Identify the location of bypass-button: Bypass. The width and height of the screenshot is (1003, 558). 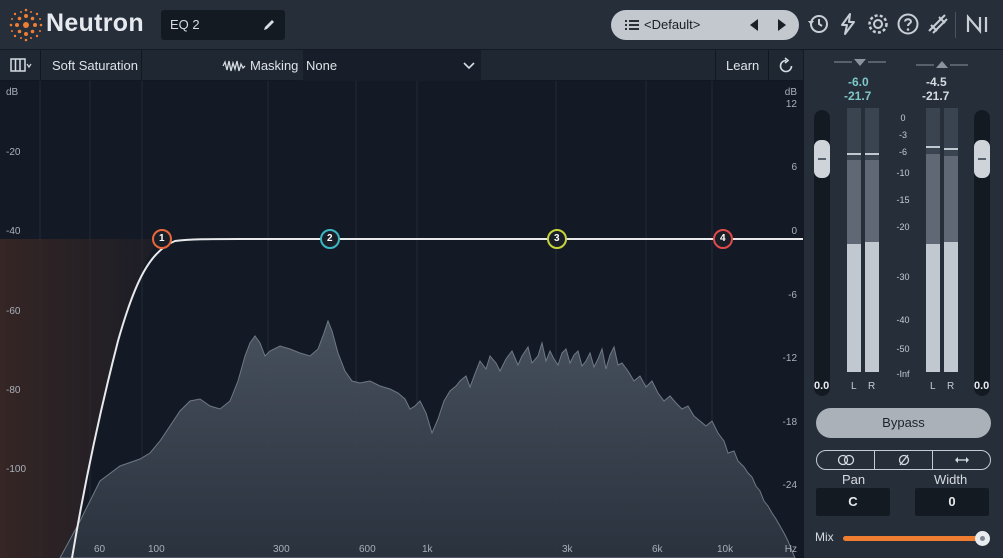
(903, 423).